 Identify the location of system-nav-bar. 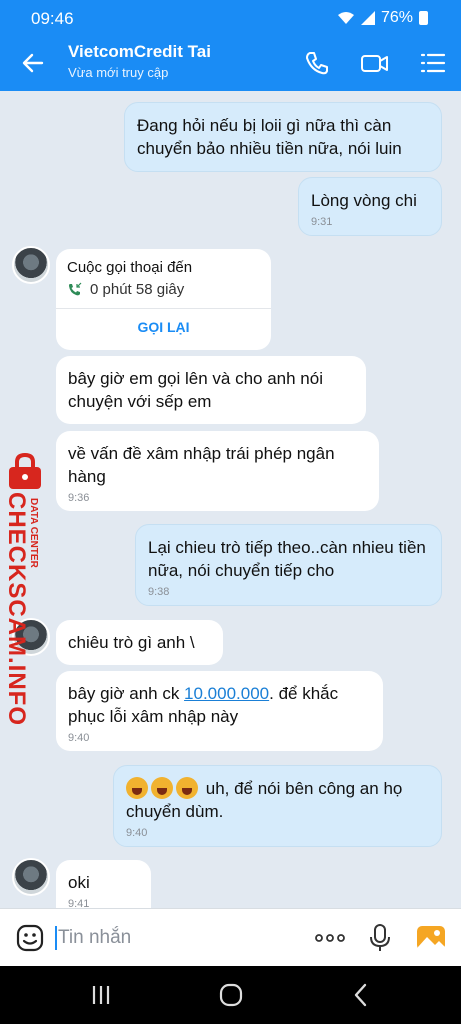
(230, 995).